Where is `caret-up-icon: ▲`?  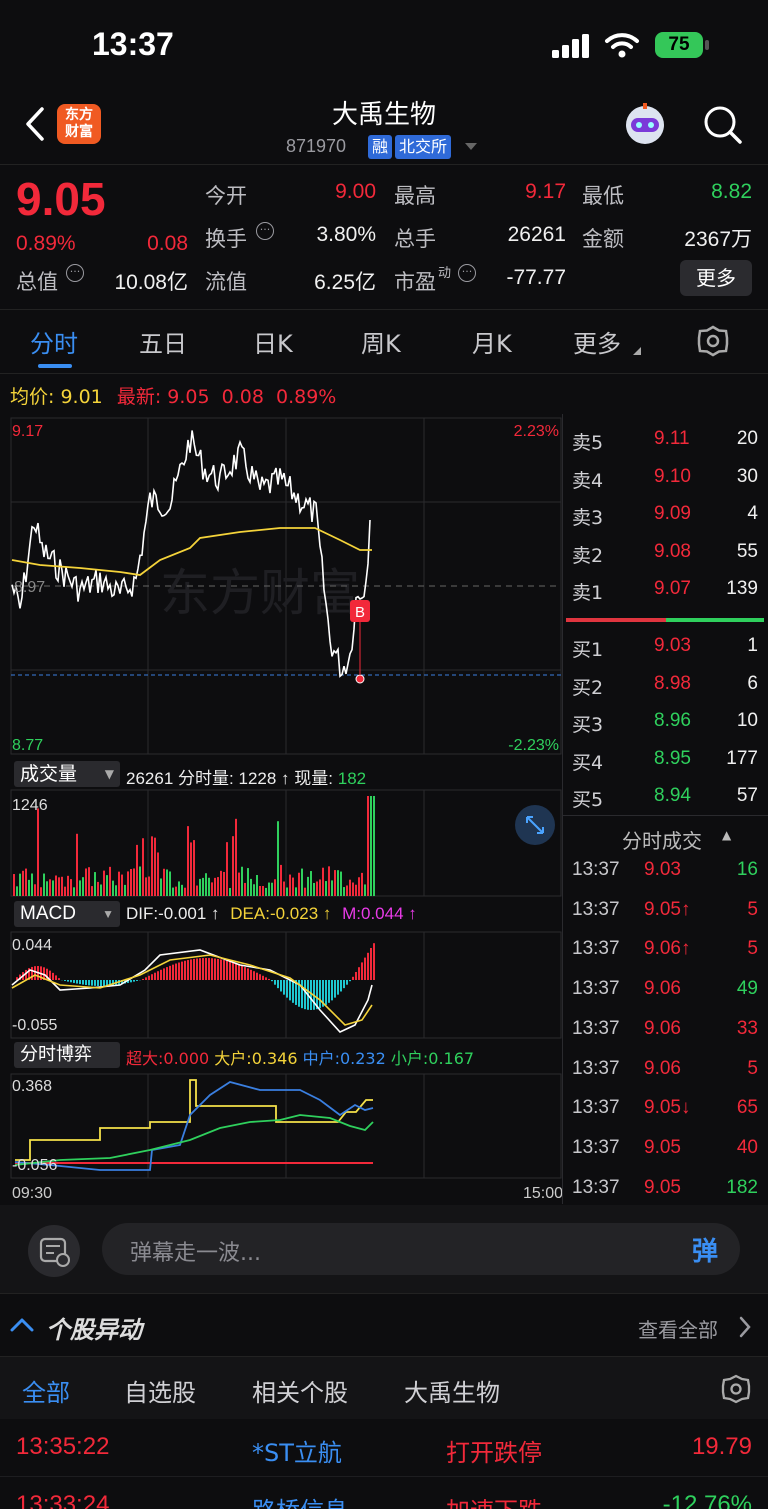 caret-up-icon: ▲ is located at coordinates (727, 835).